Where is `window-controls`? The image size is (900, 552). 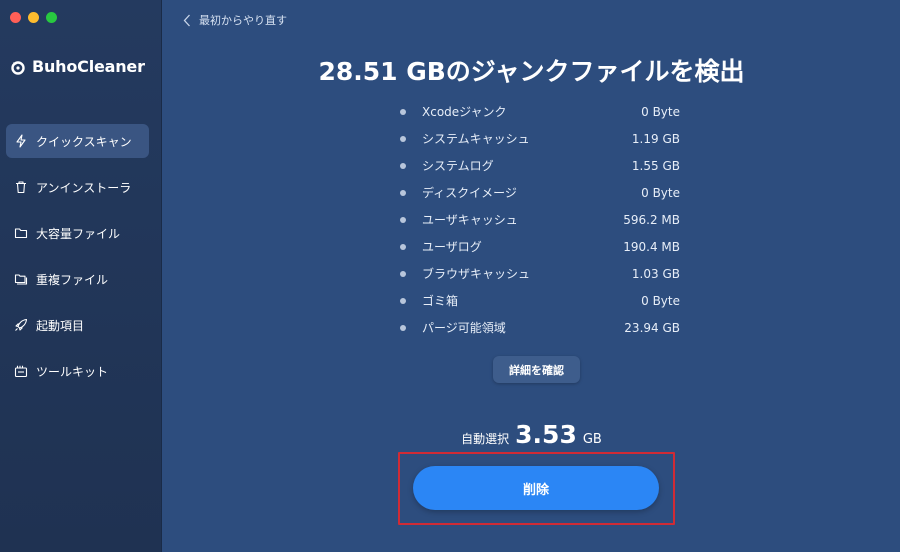 window-controls is located at coordinates (33, 17).